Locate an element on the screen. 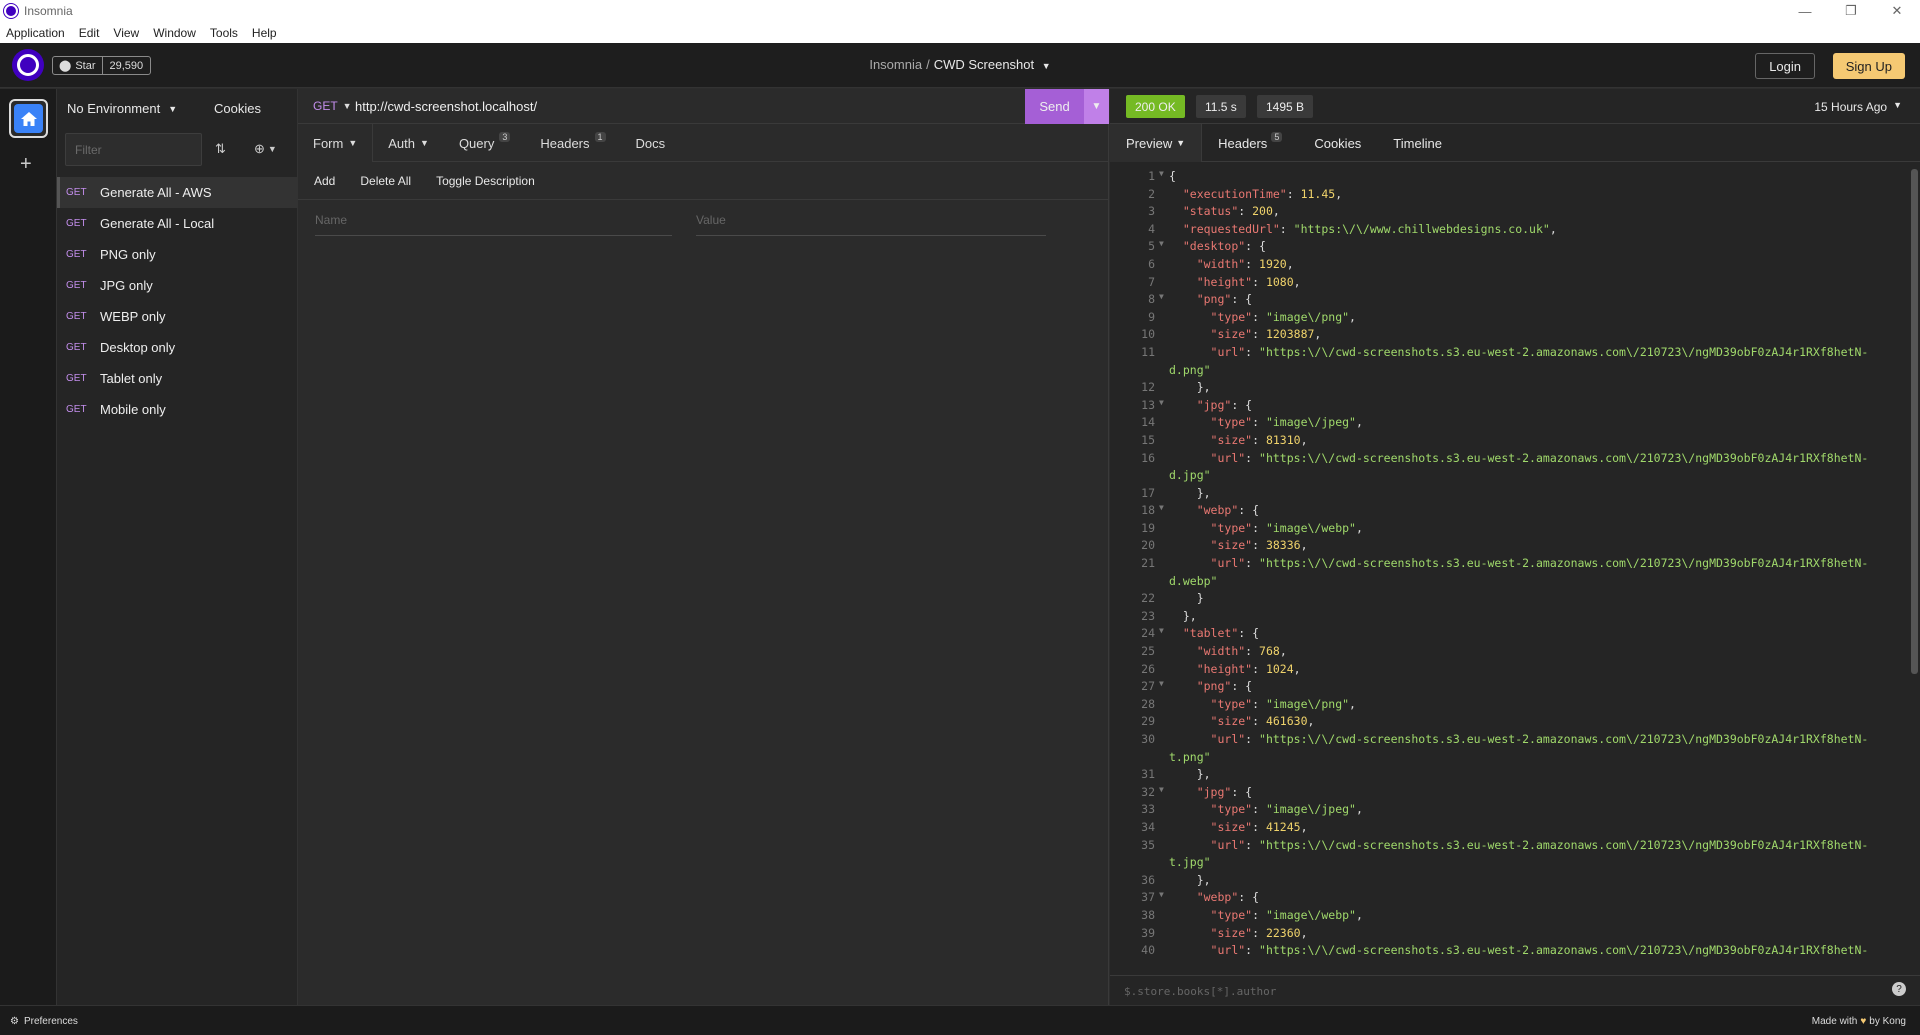 The width and height of the screenshot is (1920, 1035). code-line: 6 "width": 1920, is located at coordinates (1509, 266).